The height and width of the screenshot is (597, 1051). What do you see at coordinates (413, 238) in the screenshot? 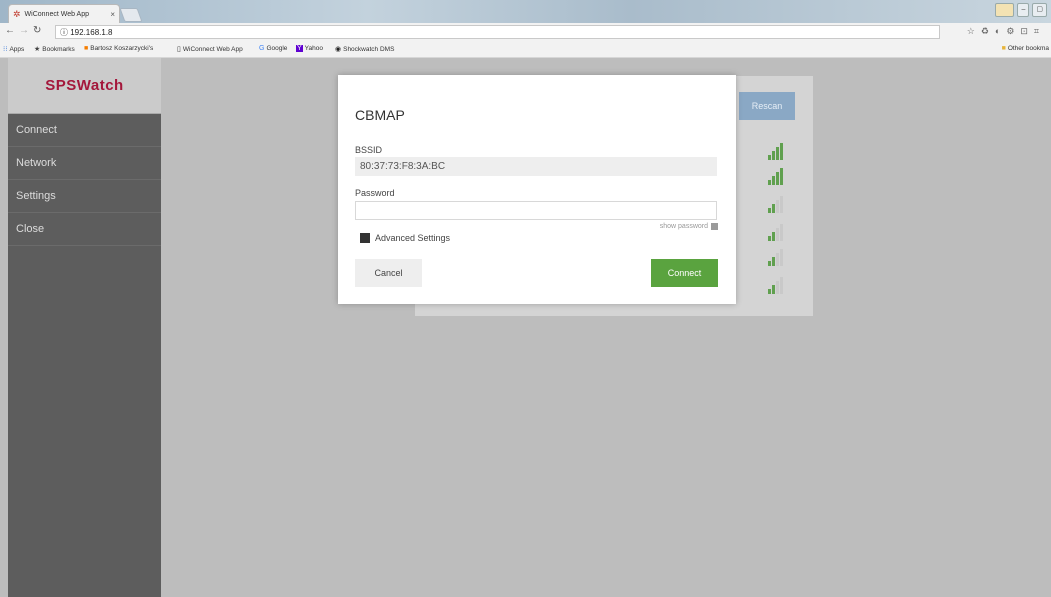
I see `advanced-settings-label: Advanced Settings` at bounding box center [413, 238].